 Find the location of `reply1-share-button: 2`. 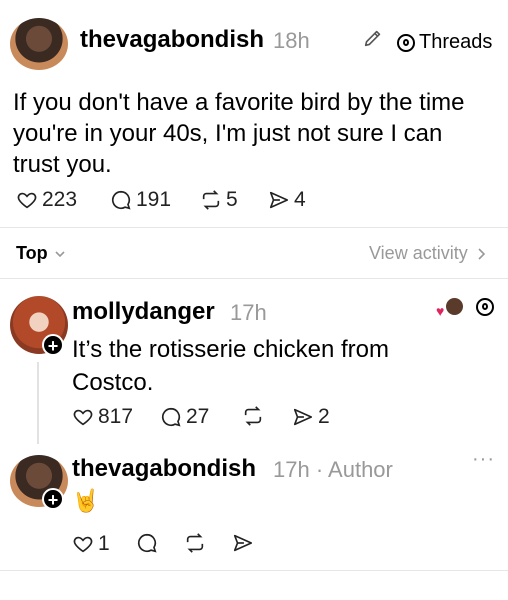

reply1-share-button: 2 is located at coordinates (311, 417).